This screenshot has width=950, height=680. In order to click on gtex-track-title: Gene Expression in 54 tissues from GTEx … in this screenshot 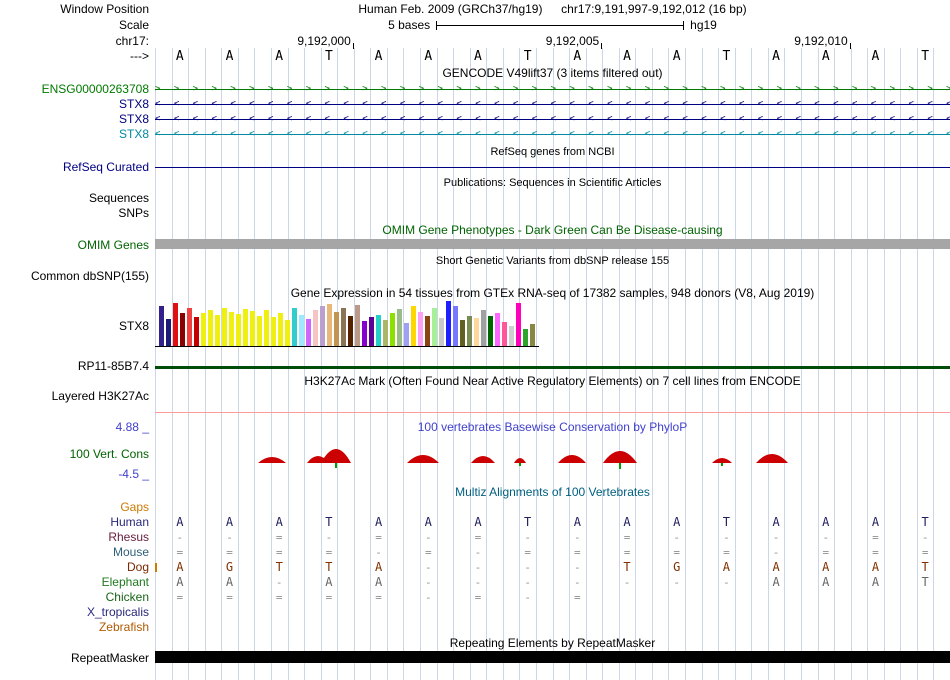, I will do `click(552, 293)`.